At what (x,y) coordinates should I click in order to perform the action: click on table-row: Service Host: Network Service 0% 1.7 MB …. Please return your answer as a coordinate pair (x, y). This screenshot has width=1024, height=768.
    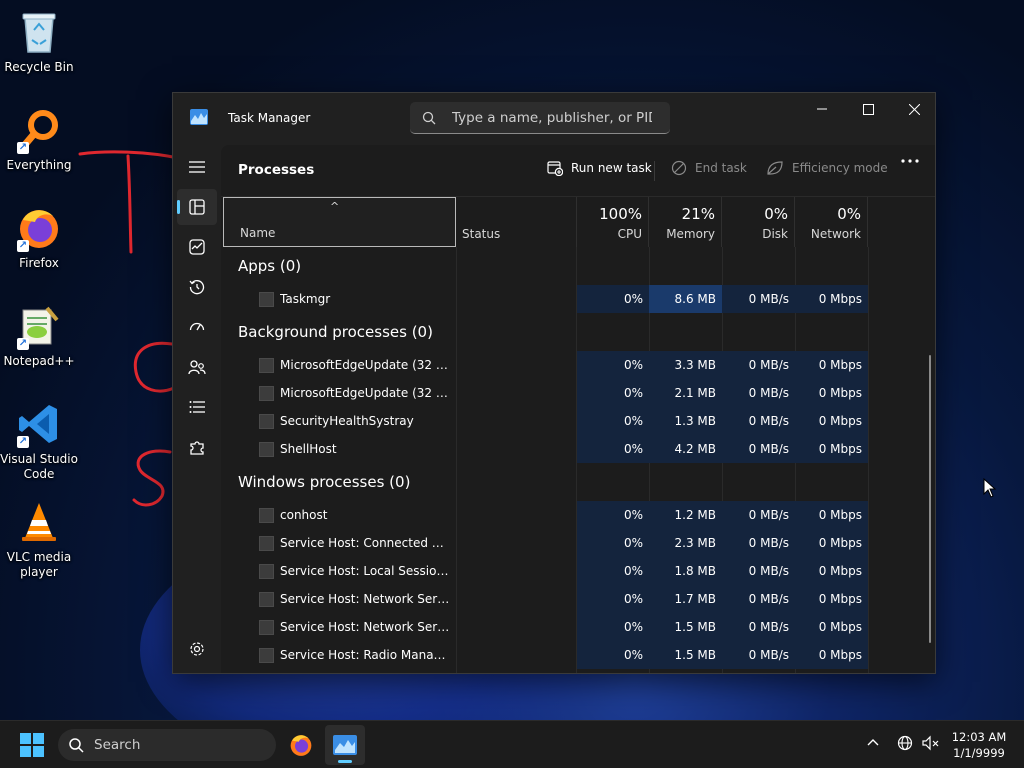
    Looking at the image, I should click on (578, 599).